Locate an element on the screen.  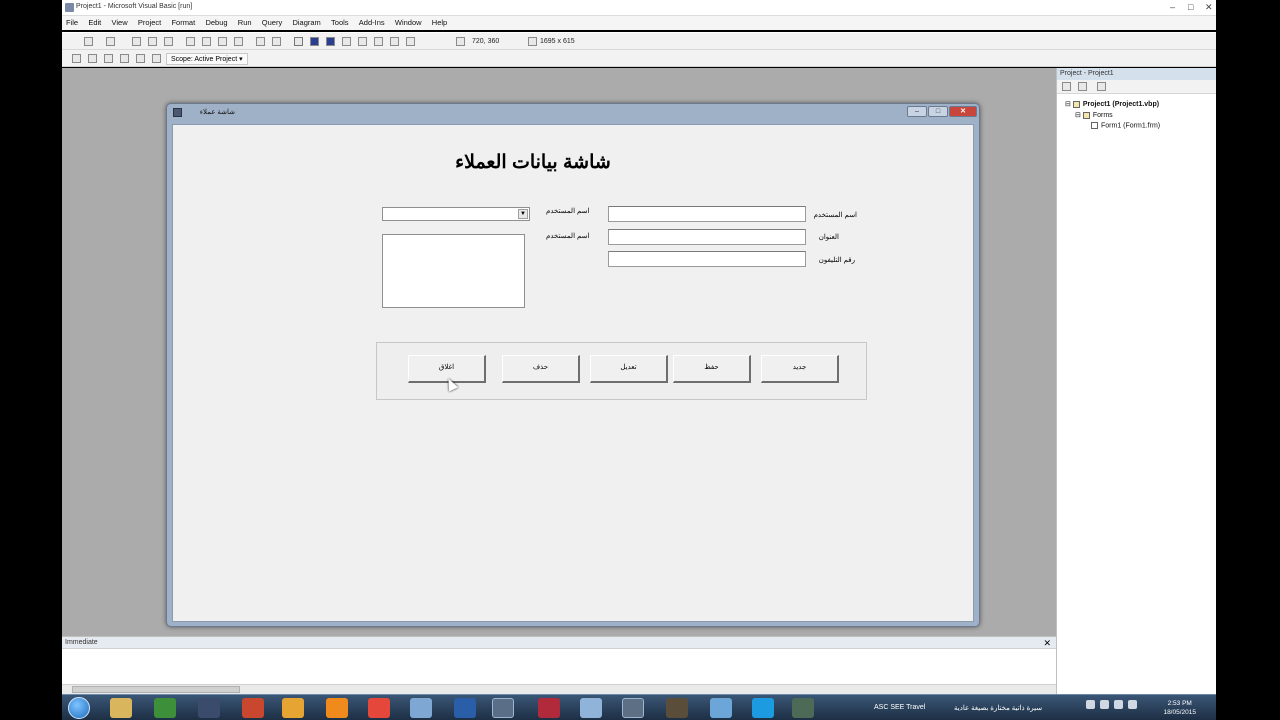
menu-query: Query is located at coordinates (272, 21).